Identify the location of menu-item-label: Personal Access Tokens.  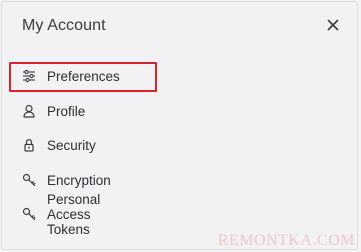
(74, 214).